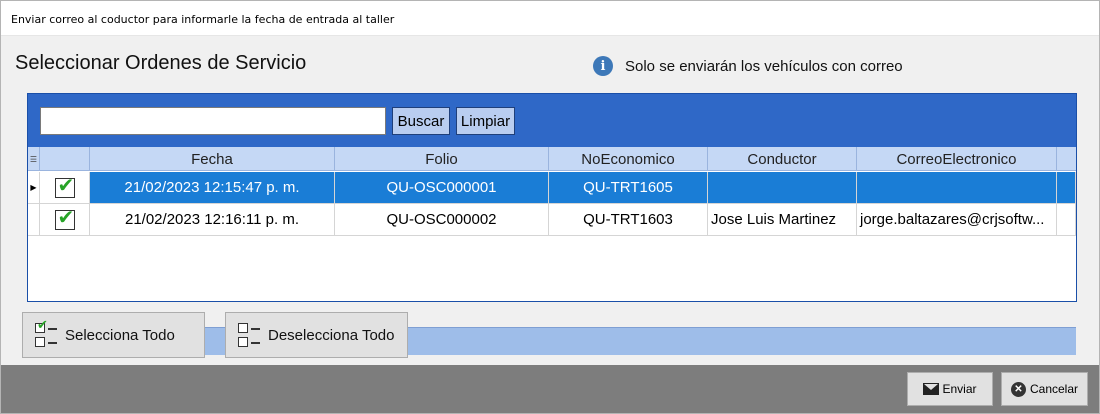 The image size is (1100, 414). Describe the element at coordinates (421, 121) in the screenshot. I see `search-button: Buscar` at that location.